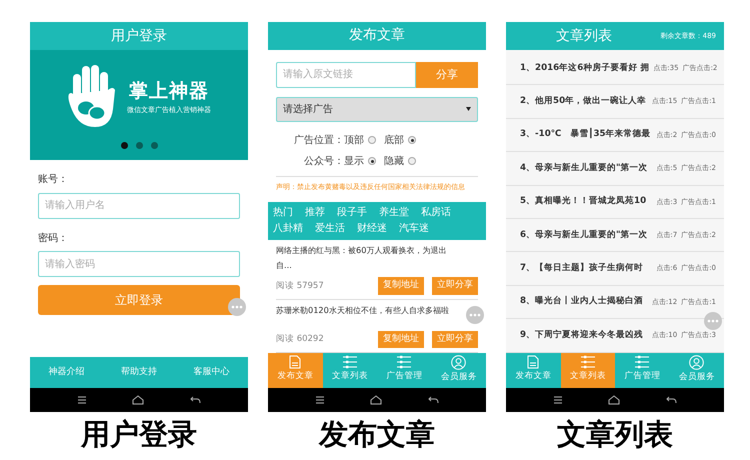 The width and height of the screenshot is (750, 460). I want to click on screen-title: 文章列表, so click(584, 36).